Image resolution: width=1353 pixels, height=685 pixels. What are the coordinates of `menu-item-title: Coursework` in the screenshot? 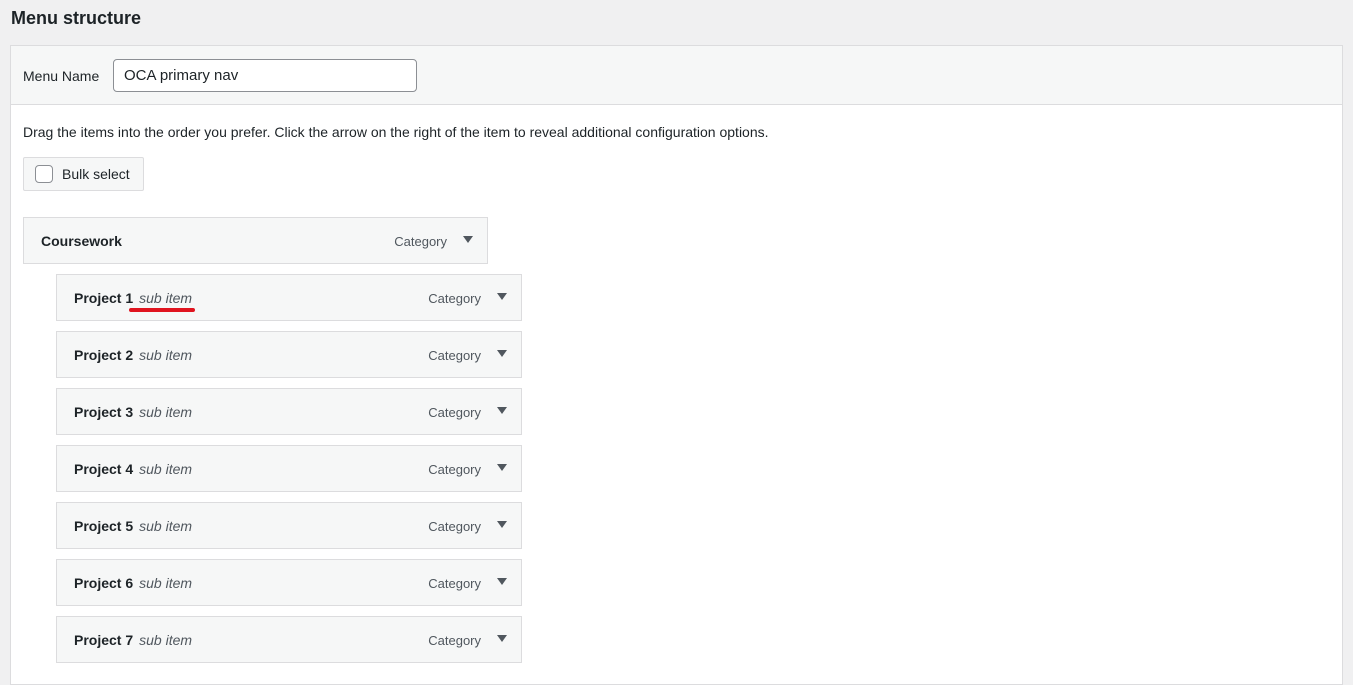 It's located at (81, 241).